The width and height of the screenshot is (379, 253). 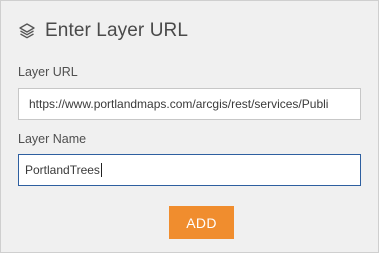 What do you see at coordinates (201, 222) in the screenshot?
I see `add-button: ADD` at bounding box center [201, 222].